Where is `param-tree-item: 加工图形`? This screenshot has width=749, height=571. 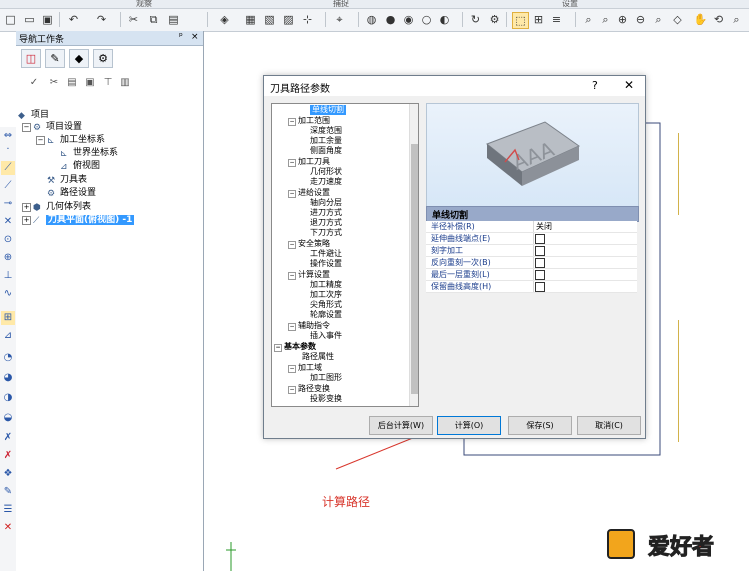
param-tree-item: 加工图形 is located at coordinates (326, 378).